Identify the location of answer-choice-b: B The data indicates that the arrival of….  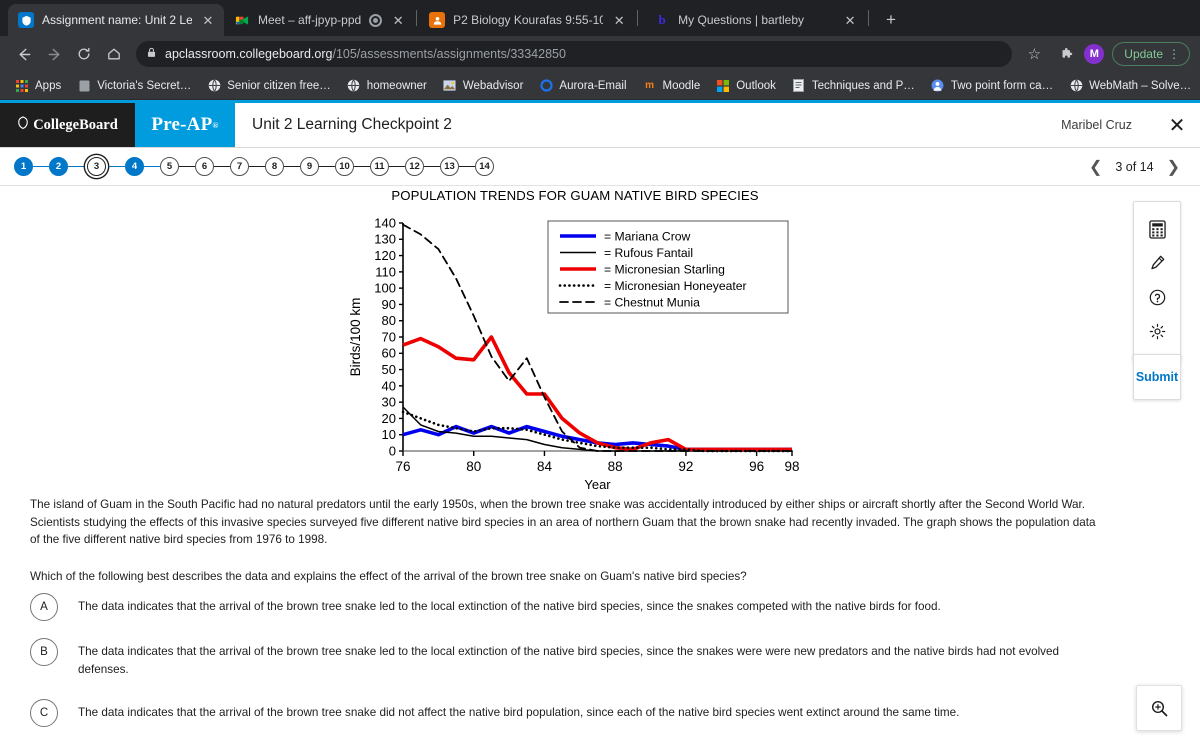
(560, 658).